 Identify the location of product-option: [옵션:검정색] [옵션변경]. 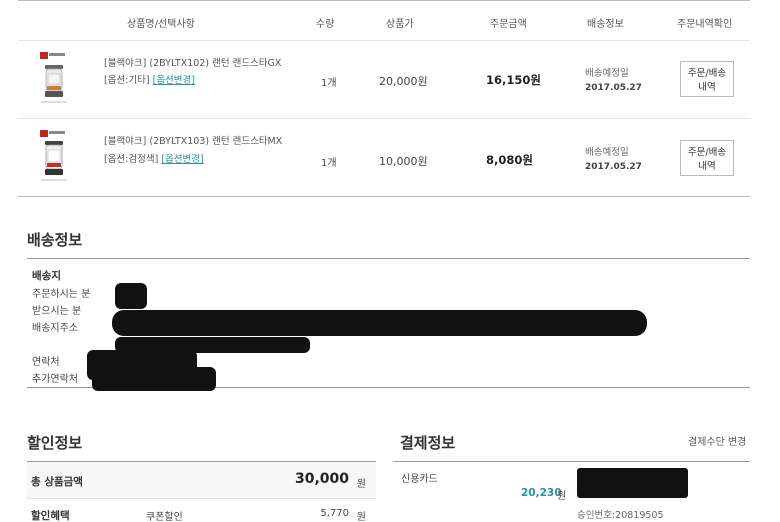
(154, 158).